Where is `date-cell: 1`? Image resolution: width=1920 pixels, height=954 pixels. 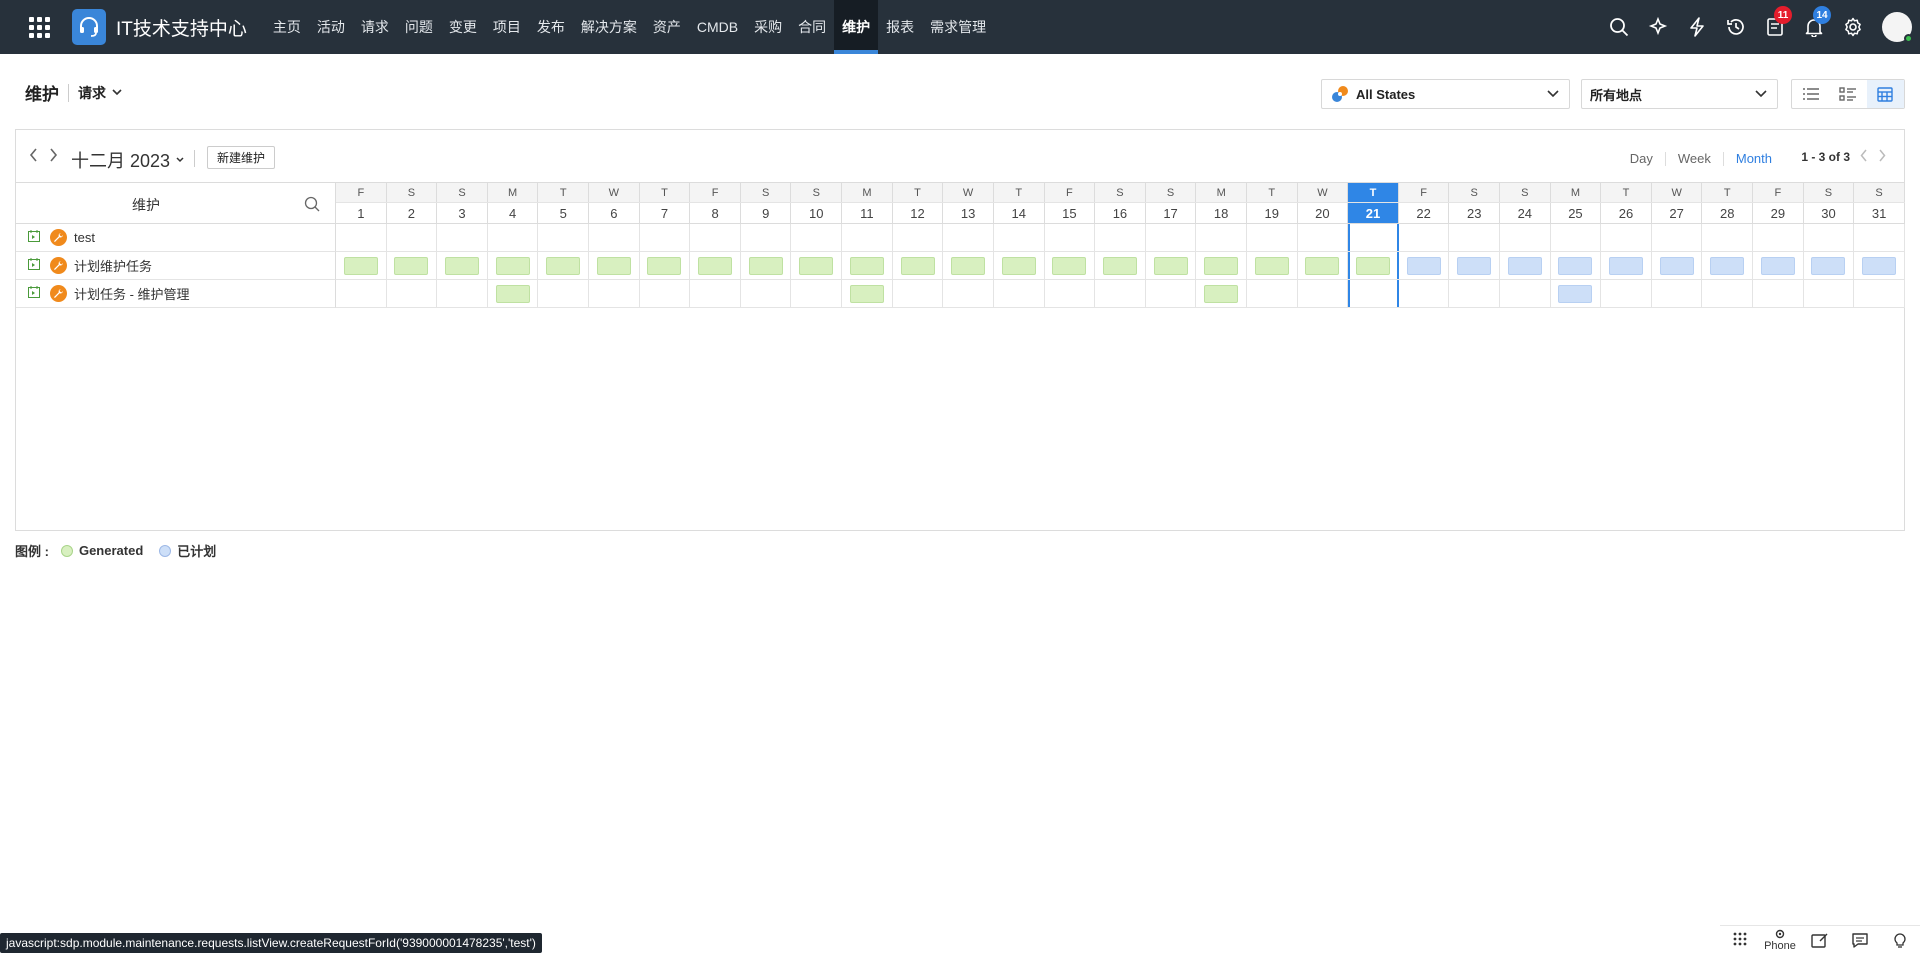
date-cell: 1 is located at coordinates (361, 213).